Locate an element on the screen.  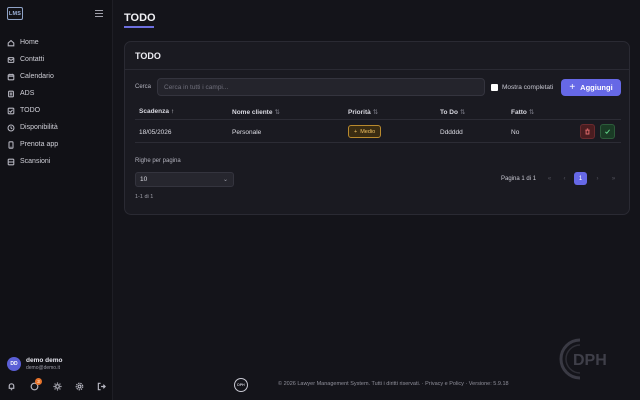
clock-icon is located at coordinates (11, 127).